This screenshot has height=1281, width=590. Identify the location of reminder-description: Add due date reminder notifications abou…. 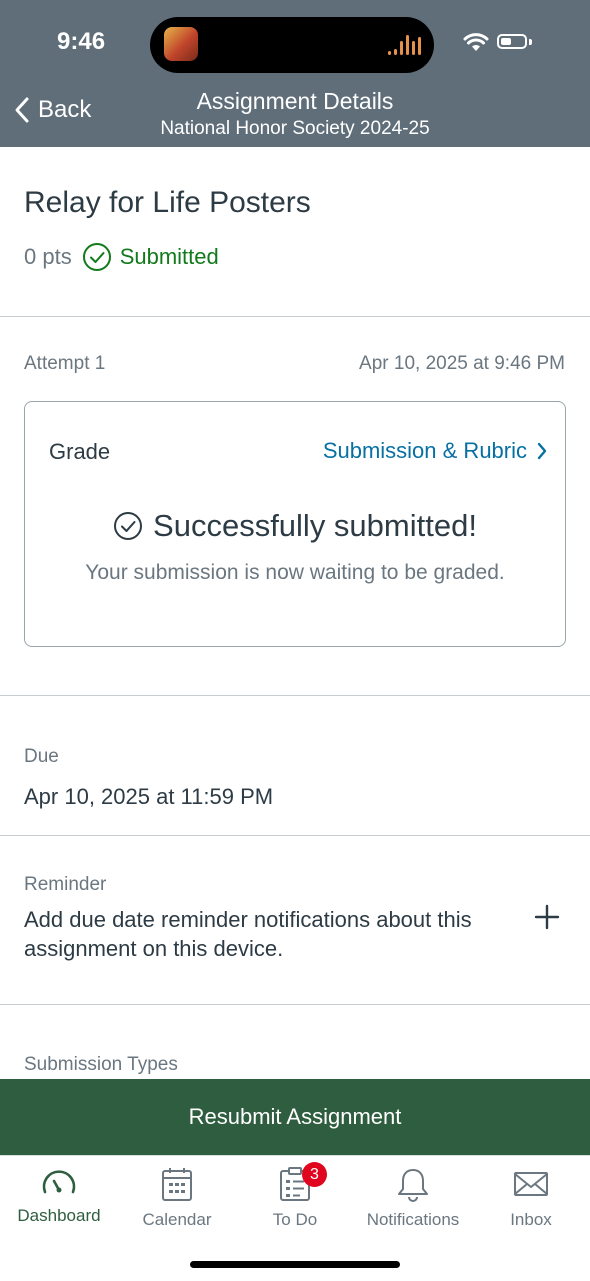
(248, 934).